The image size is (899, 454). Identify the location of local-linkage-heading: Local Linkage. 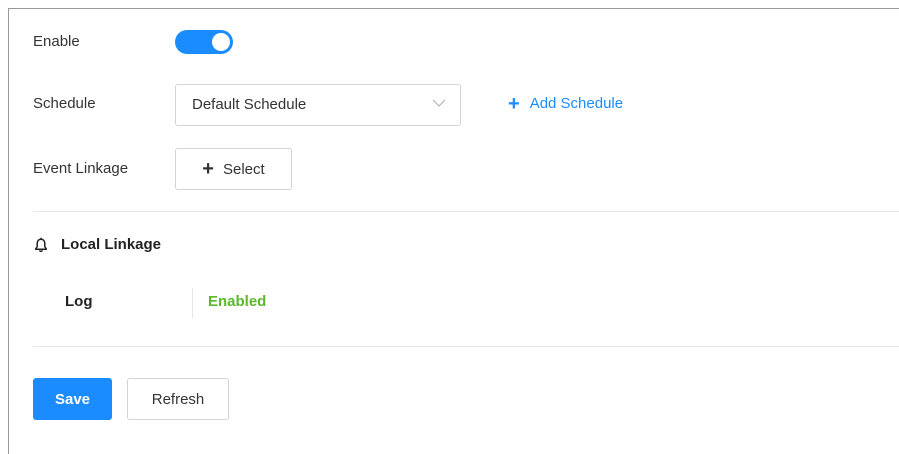
(97, 244).